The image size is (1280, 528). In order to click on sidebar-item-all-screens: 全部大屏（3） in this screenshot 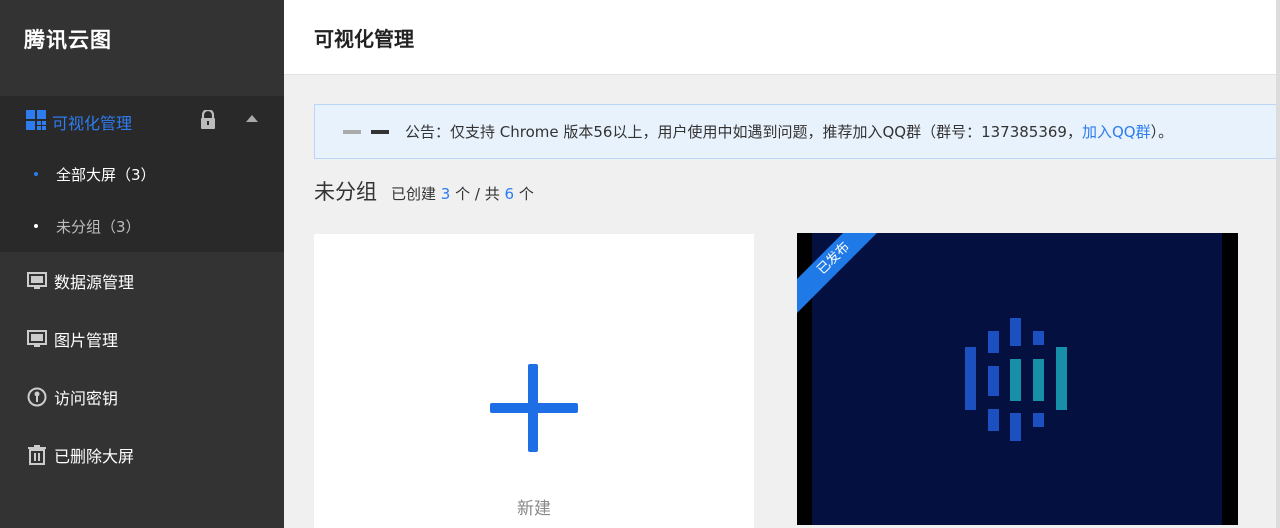, I will do `click(142, 174)`.